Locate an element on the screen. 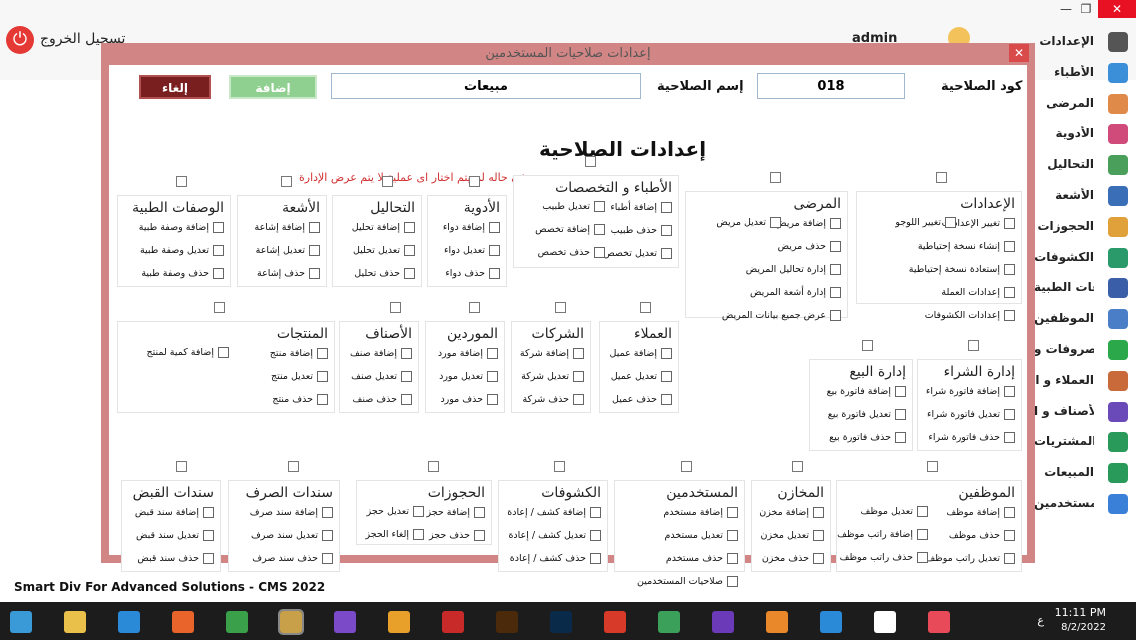  permission-option: تغيير اللوجو is located at coordinates (906, 222).